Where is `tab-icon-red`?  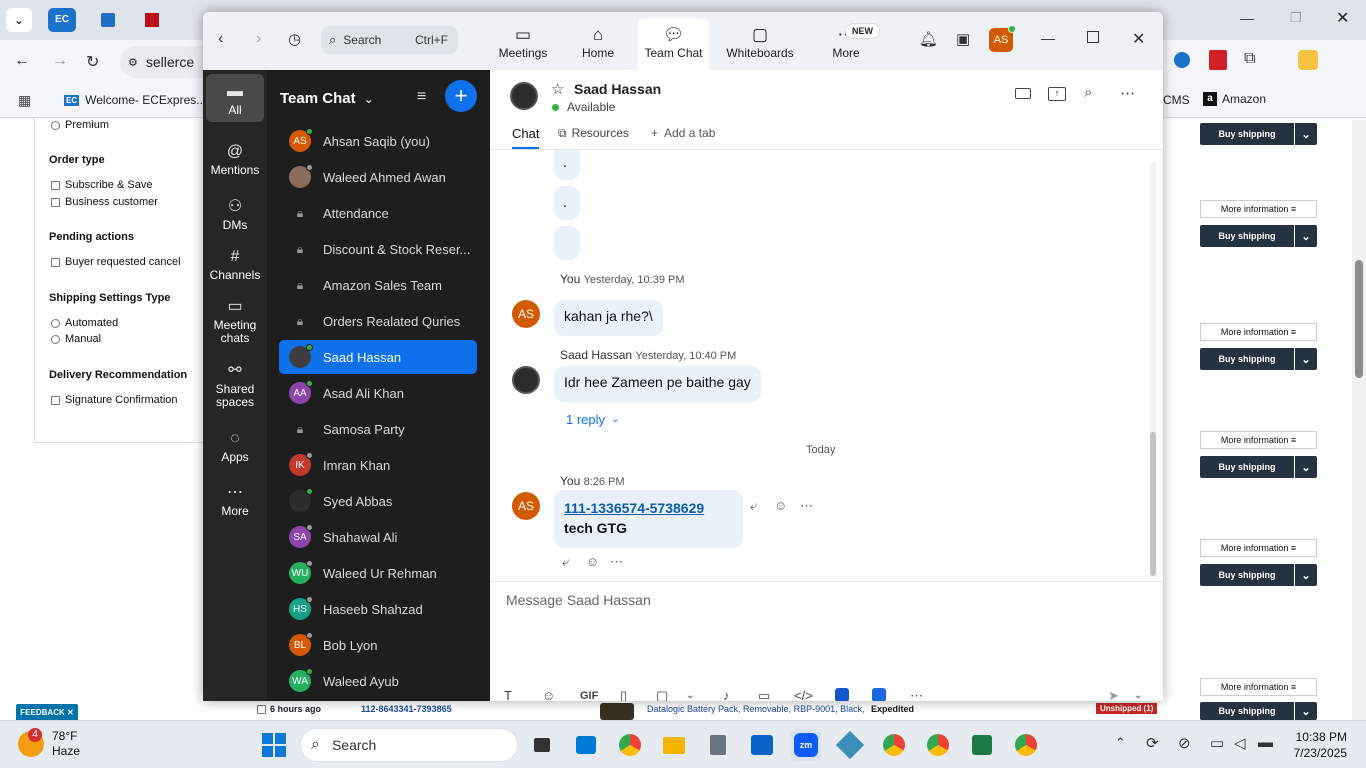 tab-icon-red is located at coordinates (152, 20).